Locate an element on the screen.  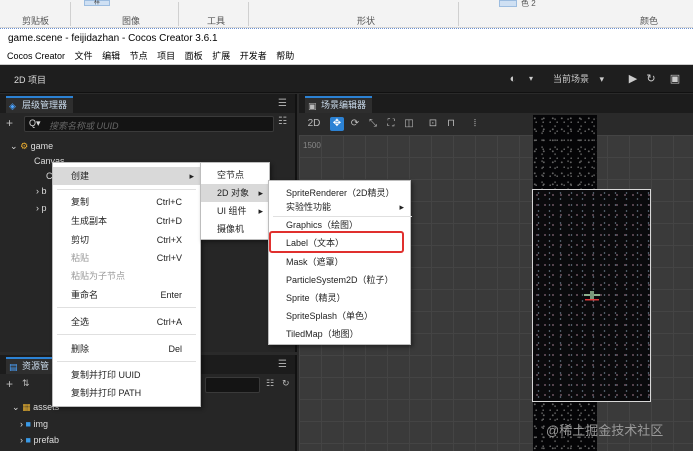
tree-node-label: b is located at coordinates (44, 191).